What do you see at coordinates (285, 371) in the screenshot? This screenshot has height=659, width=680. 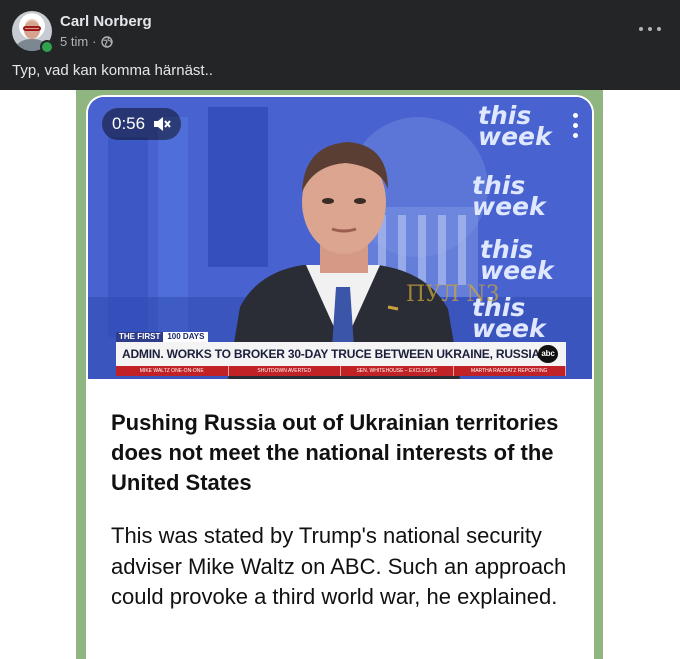 I see `ticker-item: SHUTDOWN AVERTED` at bounding box center [285, 371].